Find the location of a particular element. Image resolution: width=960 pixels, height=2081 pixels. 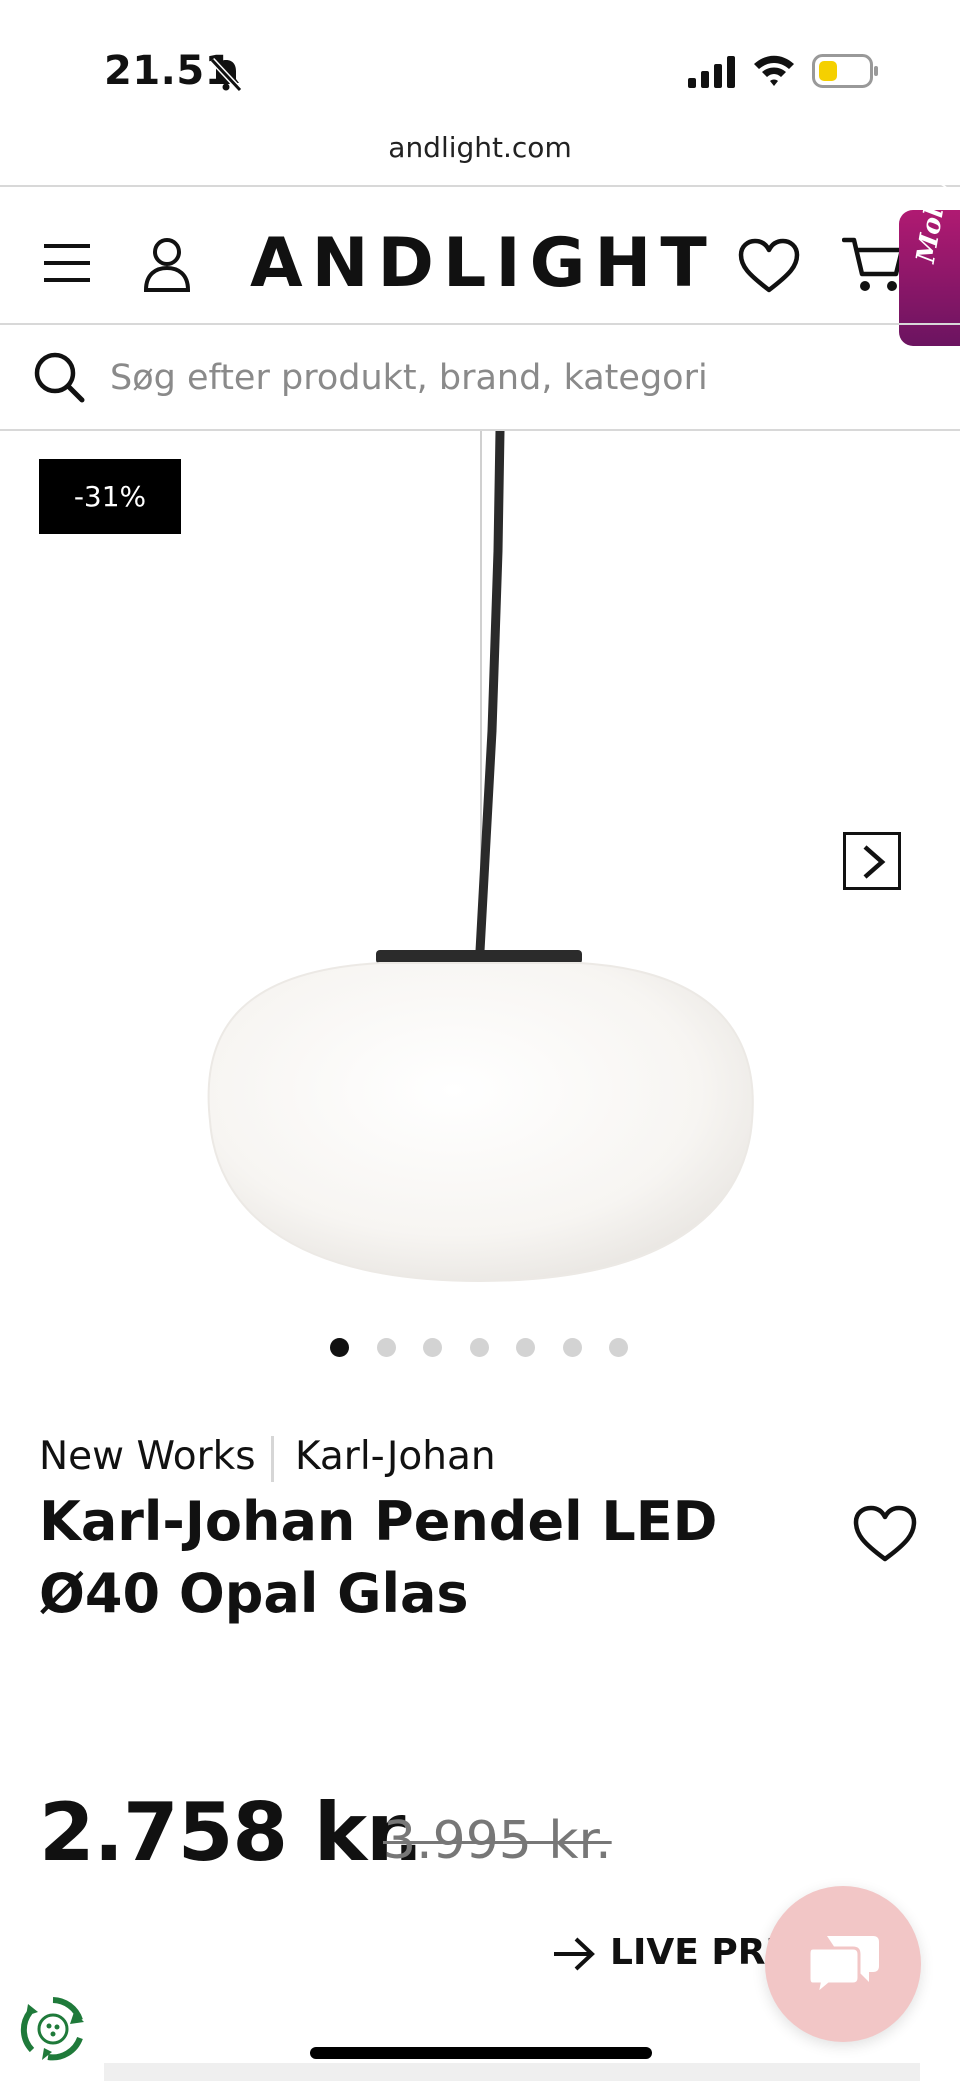

browser-url: andlight.com is located at coordinates (480, 147).